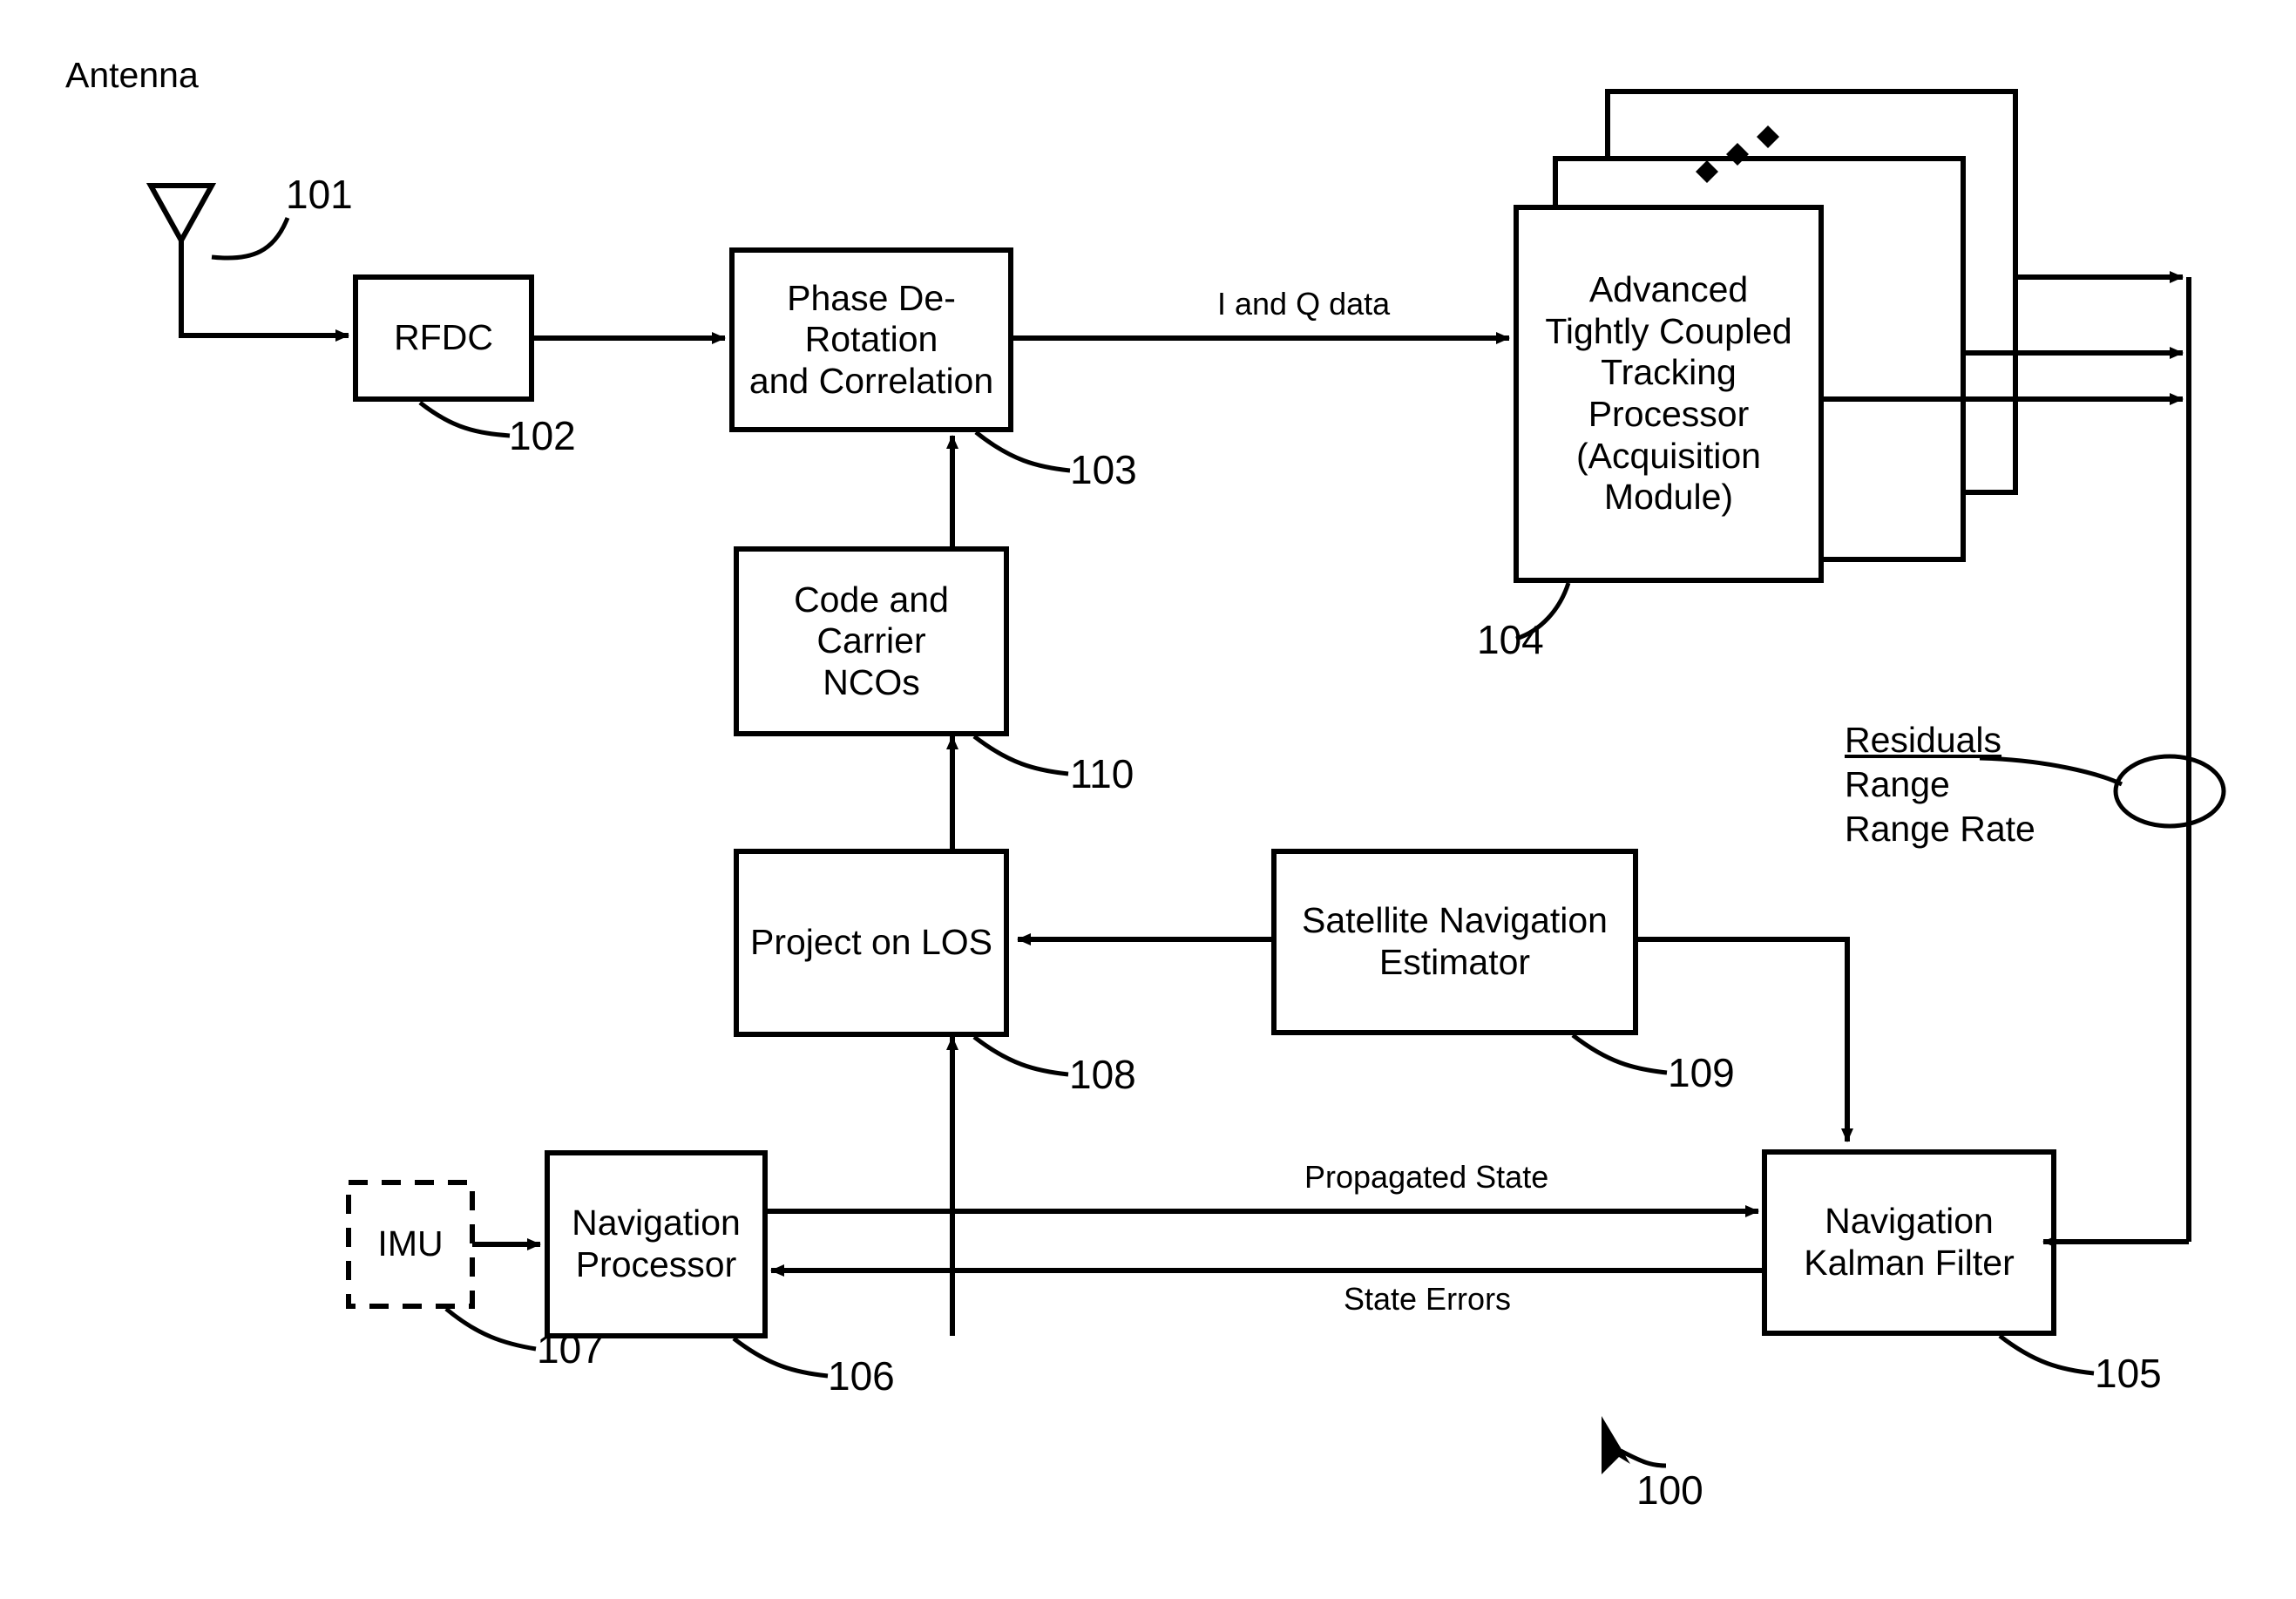 The width and height of the screenshot is (2296, 1599). What do you see at coordinates (1940, 829) in the screenshot?
I see `residuals-item-range-rate: Range Rate` at bounding box center [1940, 829].